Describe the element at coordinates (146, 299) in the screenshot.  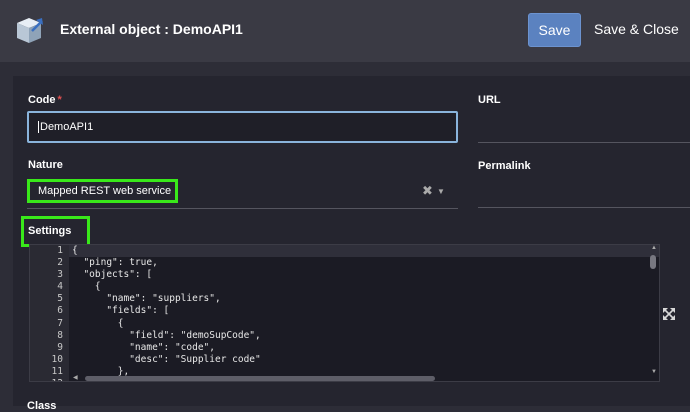
I see `code-line: "name": "suppliers",` at that location.